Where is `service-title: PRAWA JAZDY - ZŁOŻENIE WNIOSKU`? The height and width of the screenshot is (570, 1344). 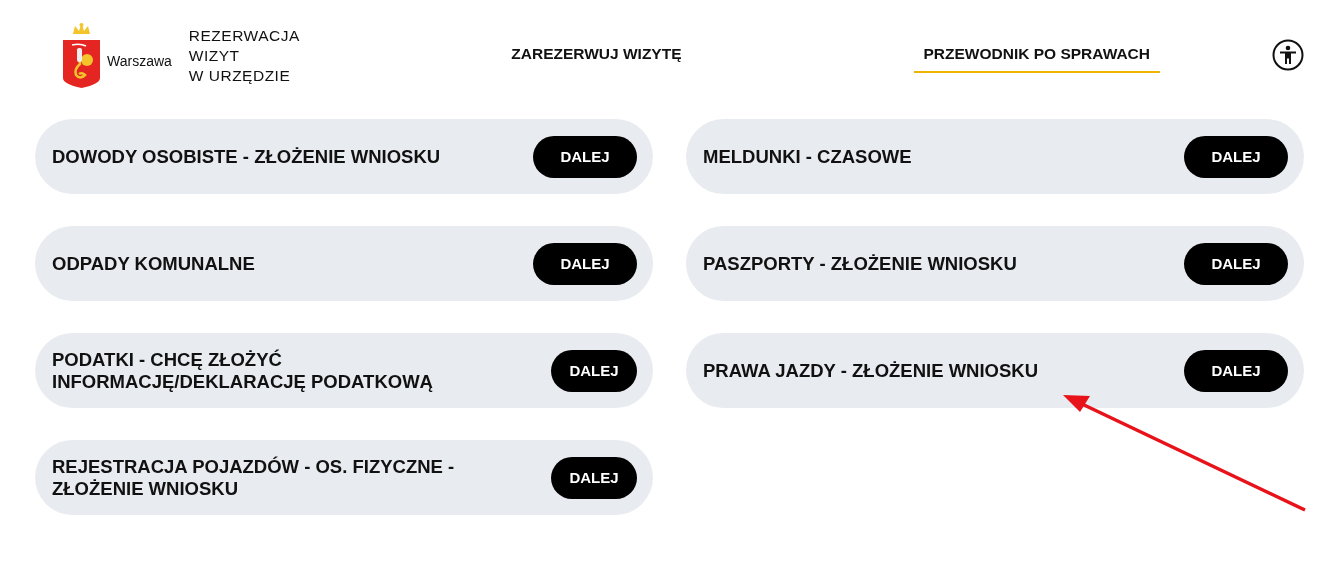
service-title: PRAWA JAZDY - ZŁOŻENIE WNIOSKU is located at coordinates (871, 370).